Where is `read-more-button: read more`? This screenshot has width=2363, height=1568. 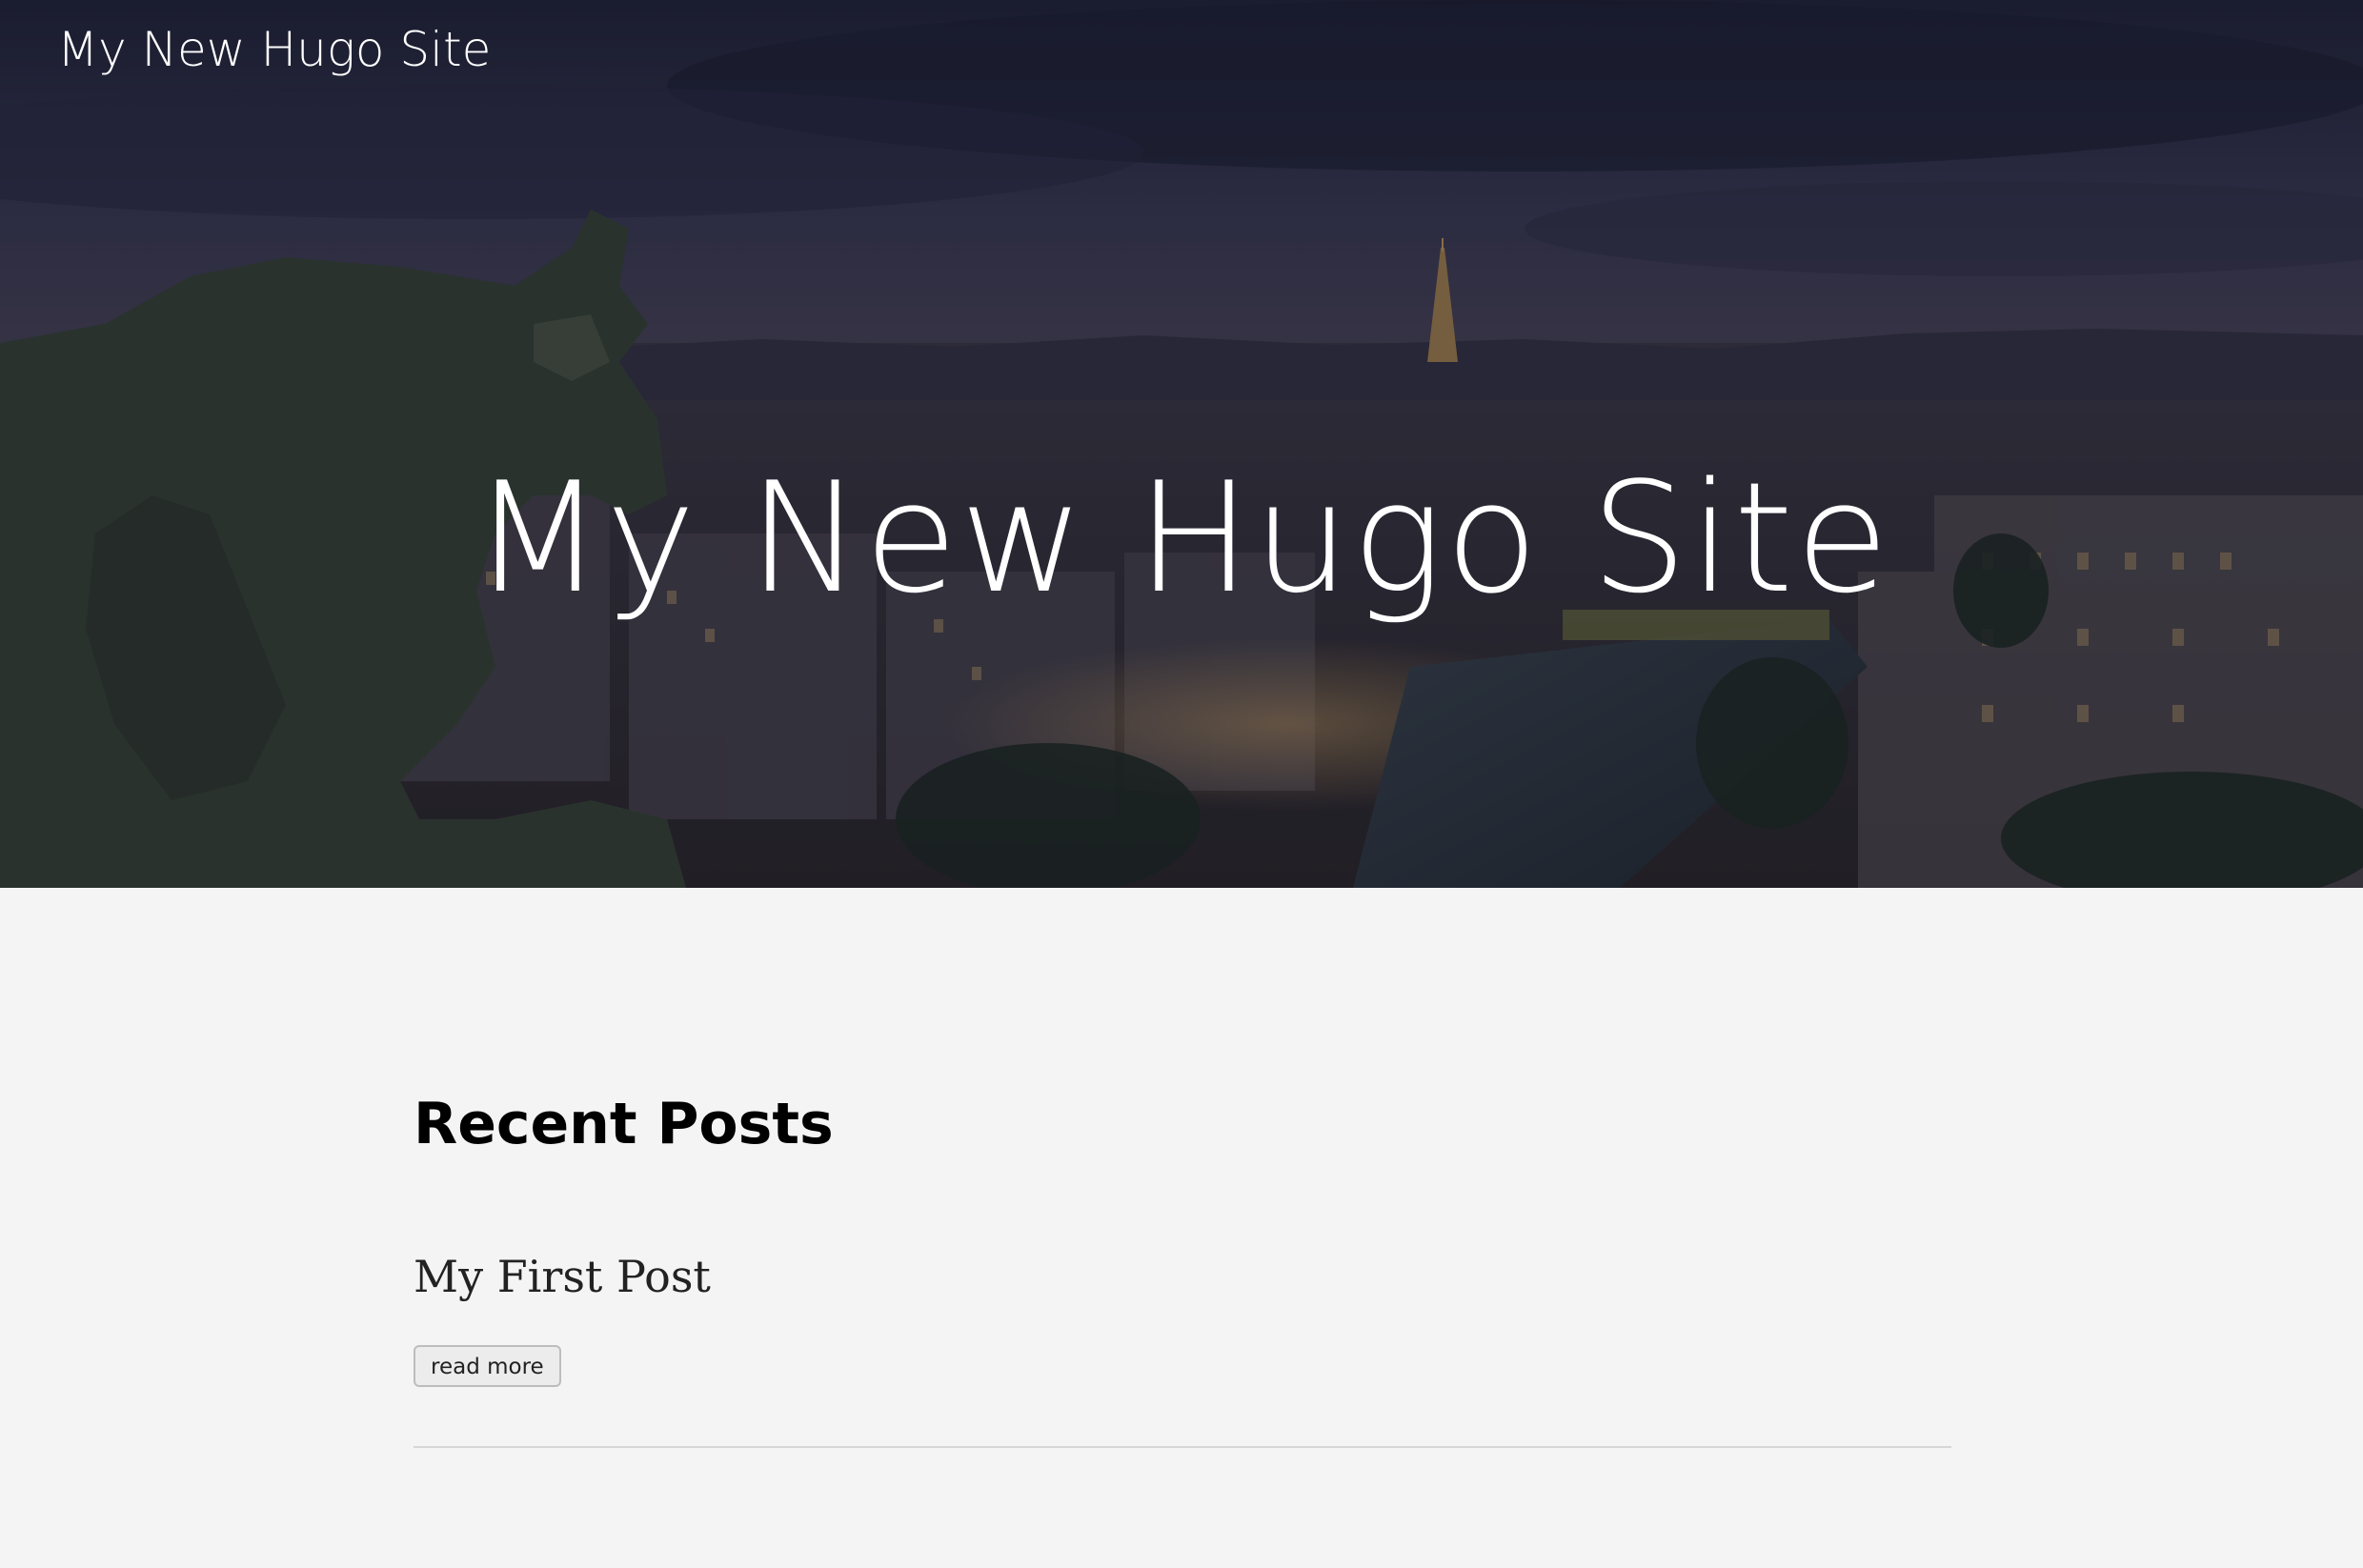
read-more-button: read more is located at coordinates (488, 1366).